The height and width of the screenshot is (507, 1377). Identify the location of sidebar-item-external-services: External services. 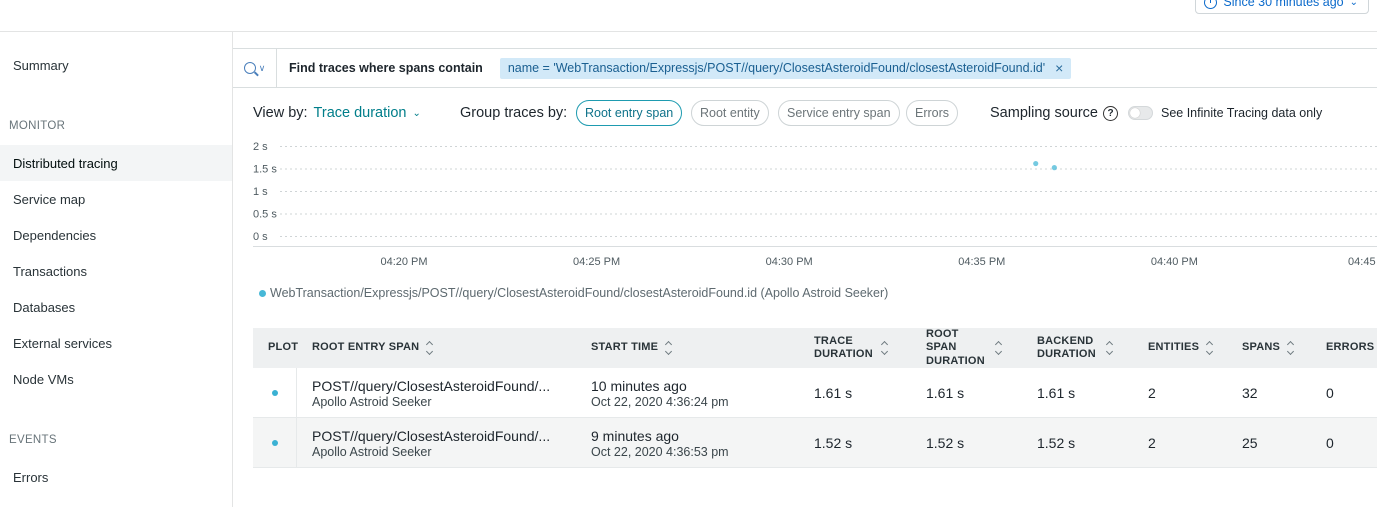
(116, 343).